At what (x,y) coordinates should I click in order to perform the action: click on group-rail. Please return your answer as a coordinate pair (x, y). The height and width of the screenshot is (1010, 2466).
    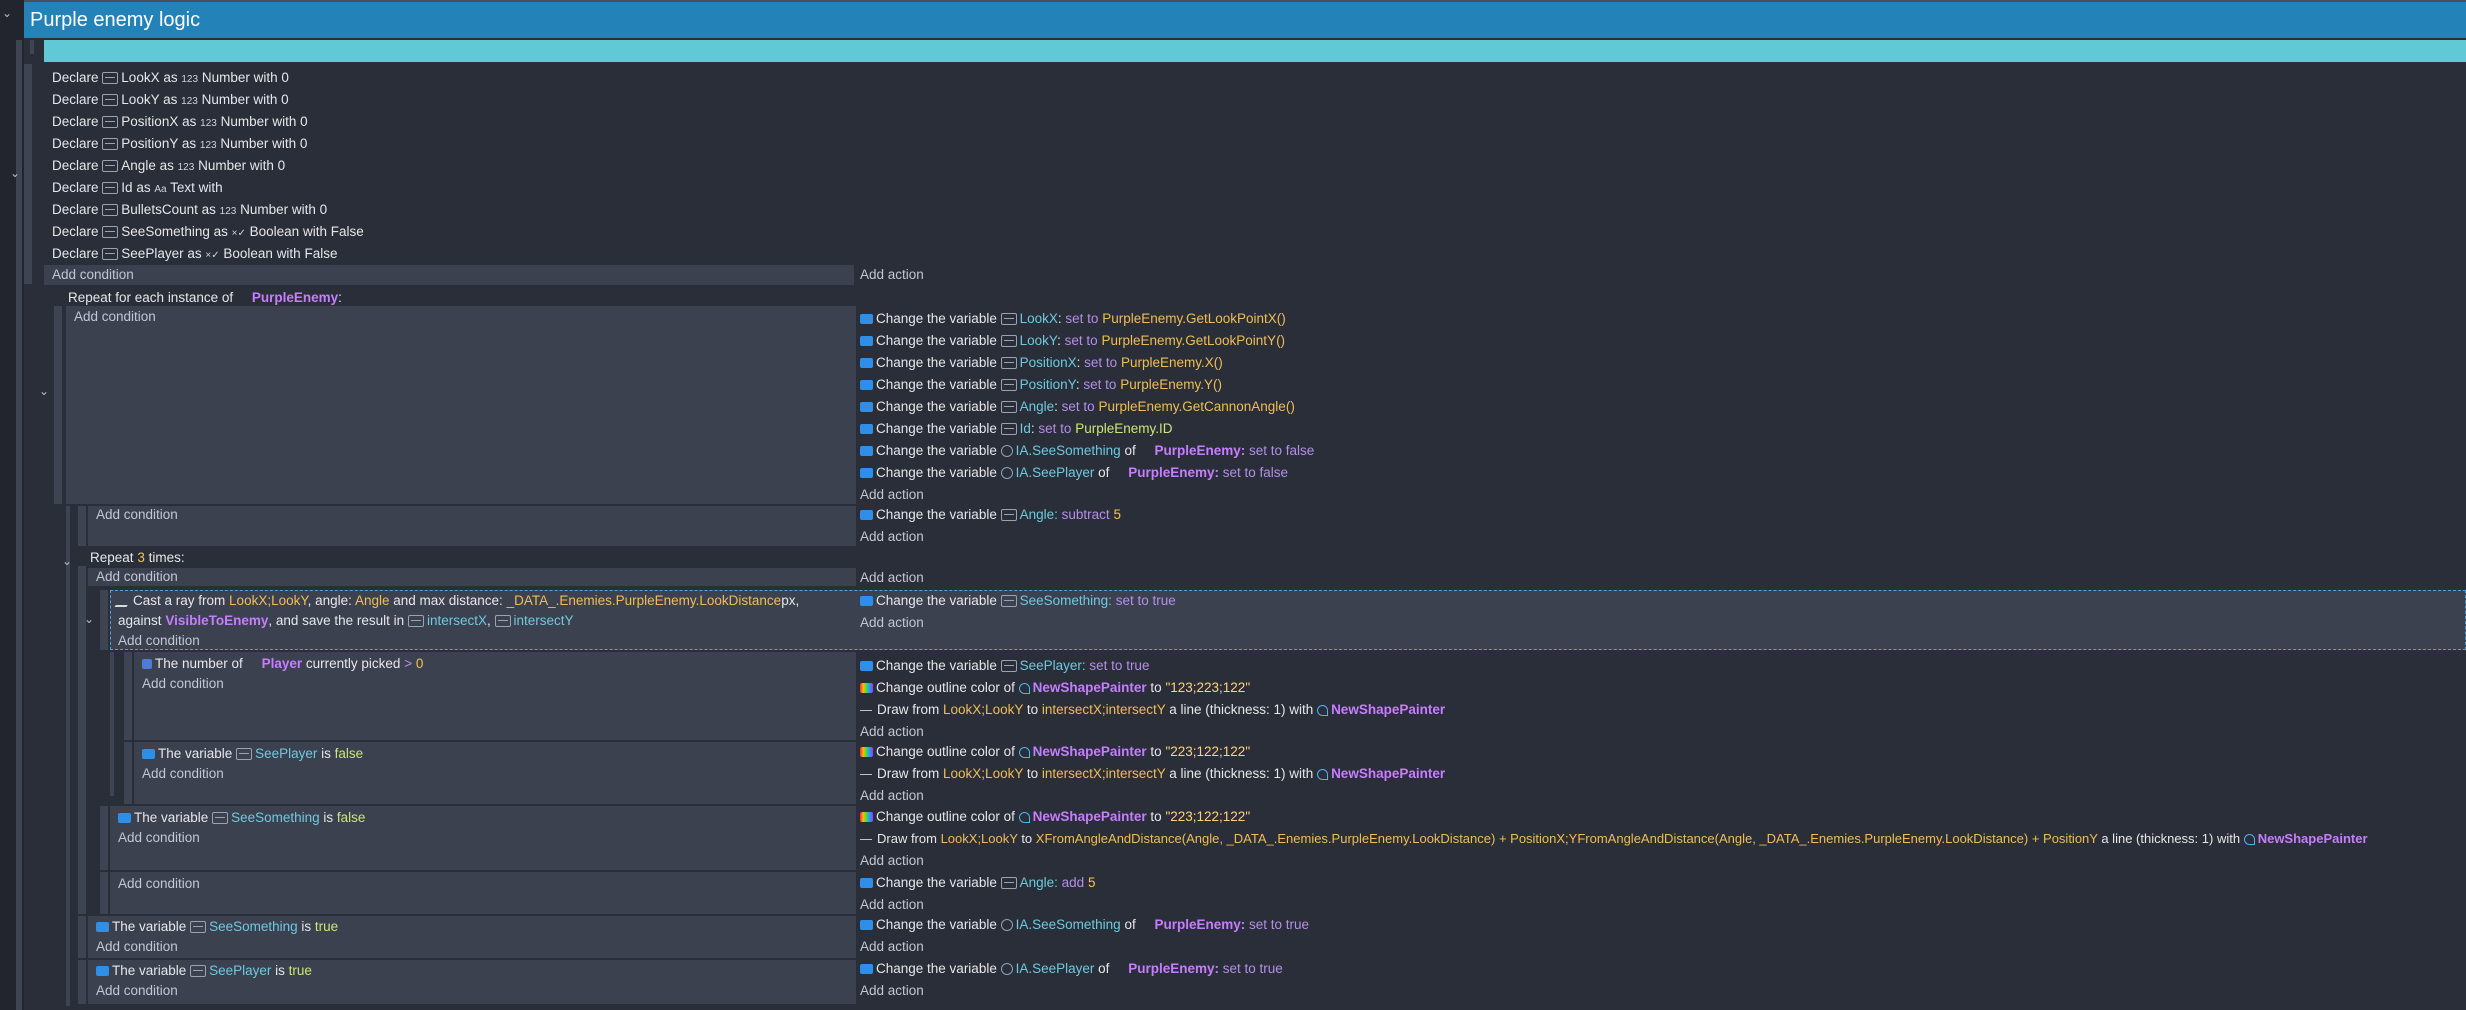
    Looking at the image, I should click on (19, 525).